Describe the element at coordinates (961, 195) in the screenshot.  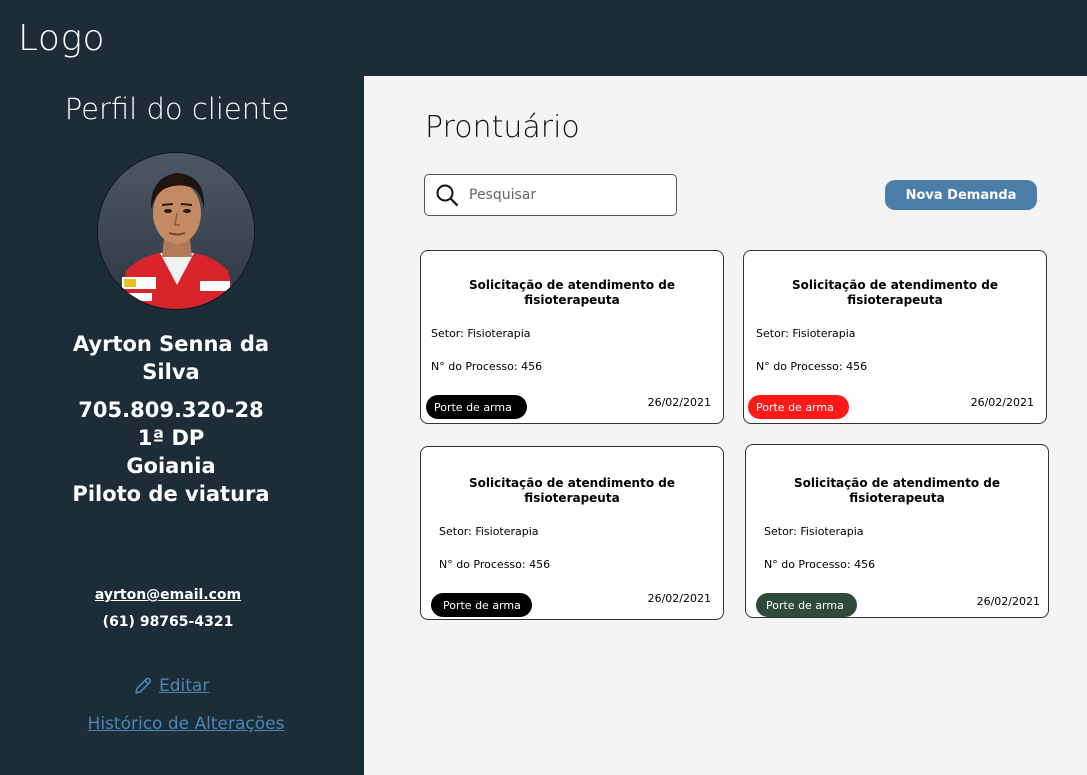
I see `new-demand-button: Nova Demanda` at that location.